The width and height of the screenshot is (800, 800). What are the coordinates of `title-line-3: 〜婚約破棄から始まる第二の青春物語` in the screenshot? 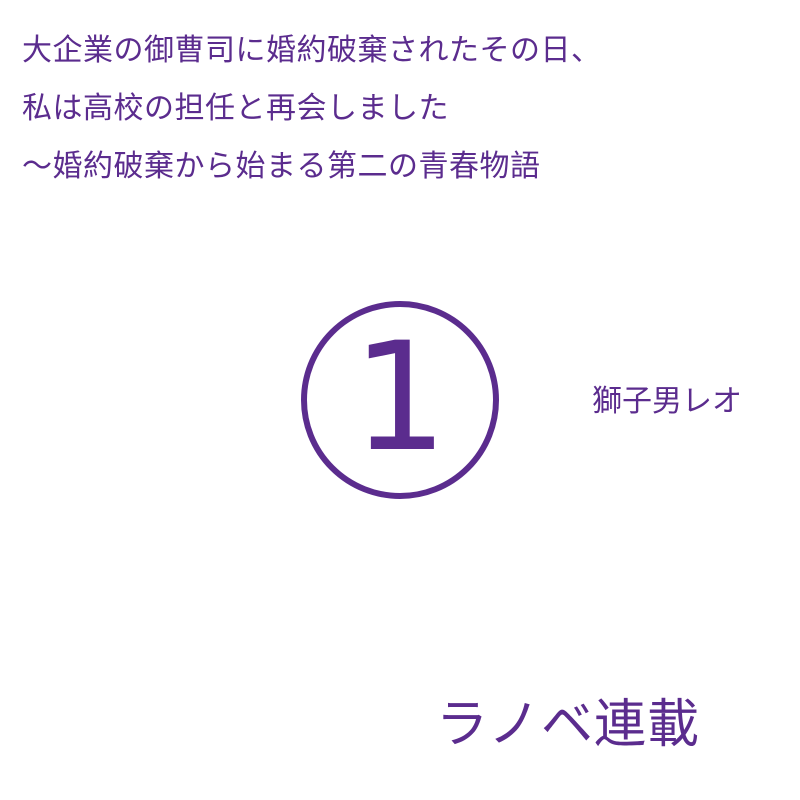 It's located at (281, 166).